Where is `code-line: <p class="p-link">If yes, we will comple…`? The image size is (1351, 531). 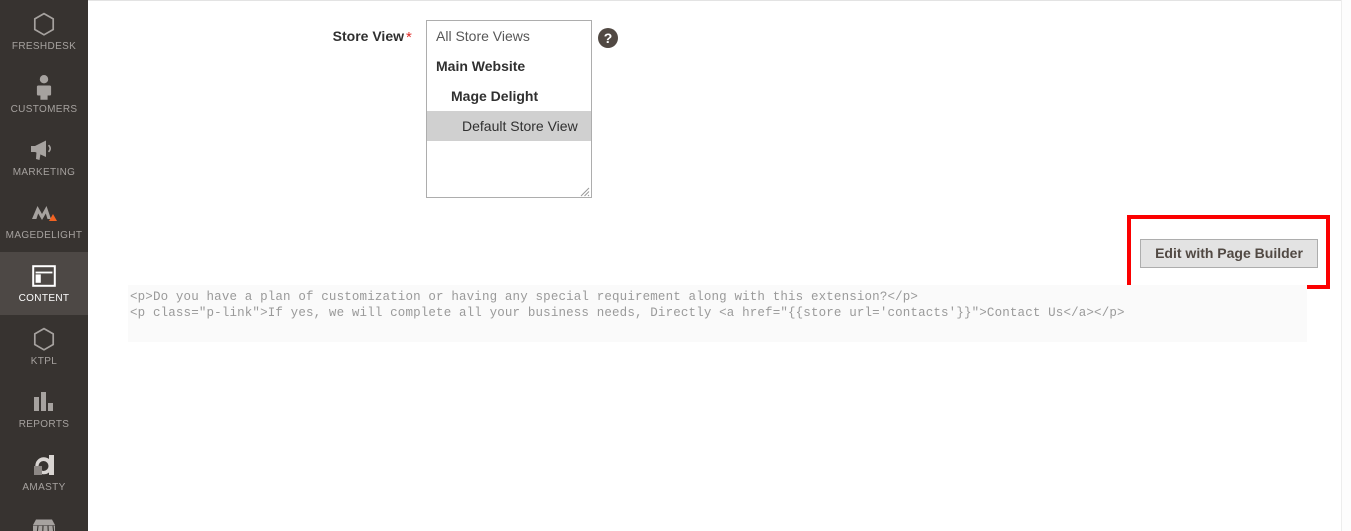 code-line: <p class="p-link">If yes, we will comple… is located at coordinates (627, 313).